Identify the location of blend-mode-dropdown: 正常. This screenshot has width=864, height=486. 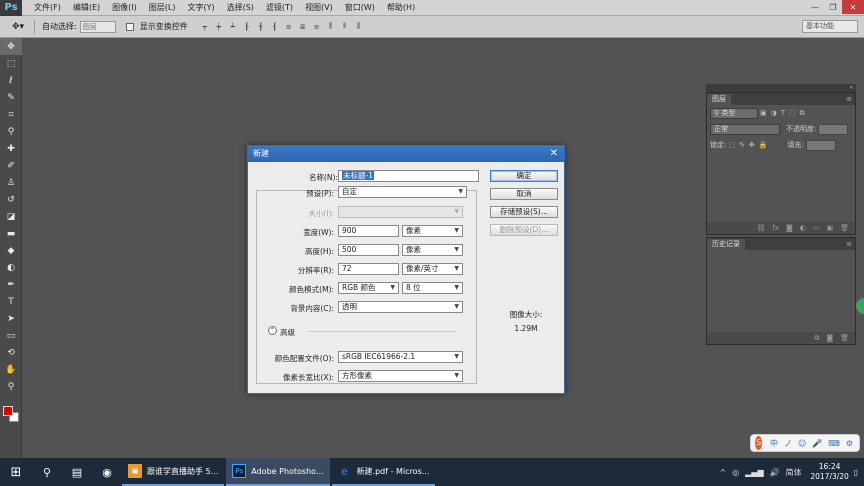
(745, 129).